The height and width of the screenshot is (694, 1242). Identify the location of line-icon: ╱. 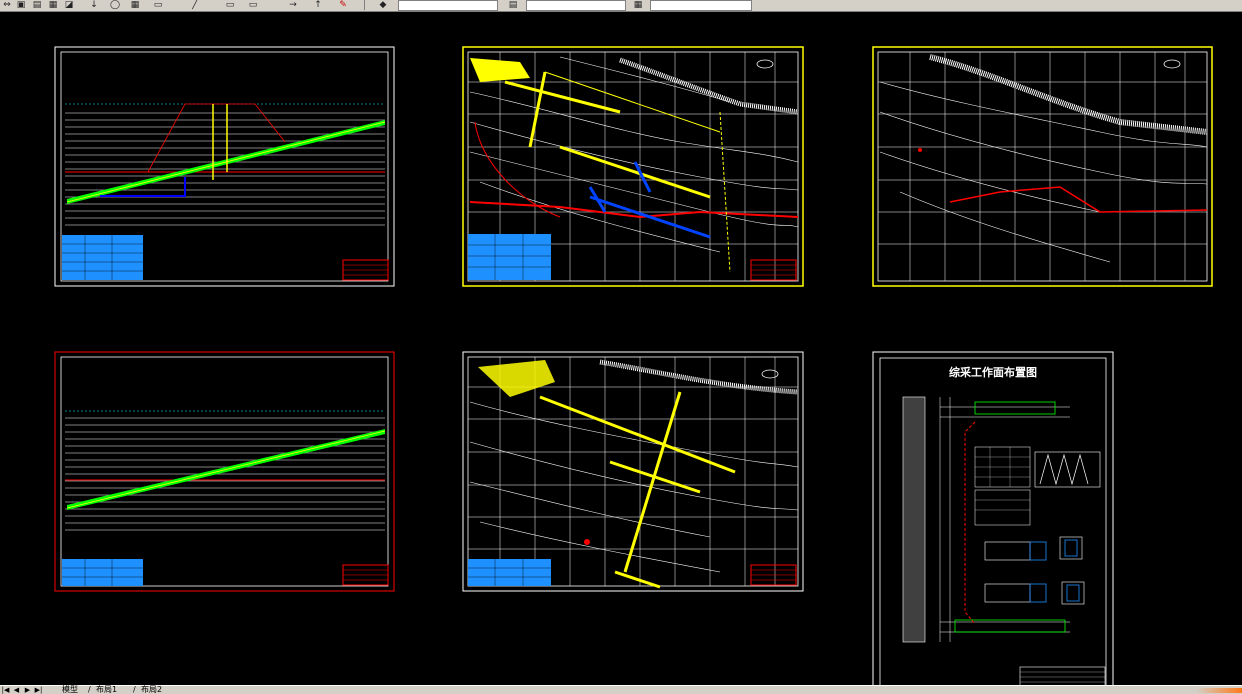
(195, 5).